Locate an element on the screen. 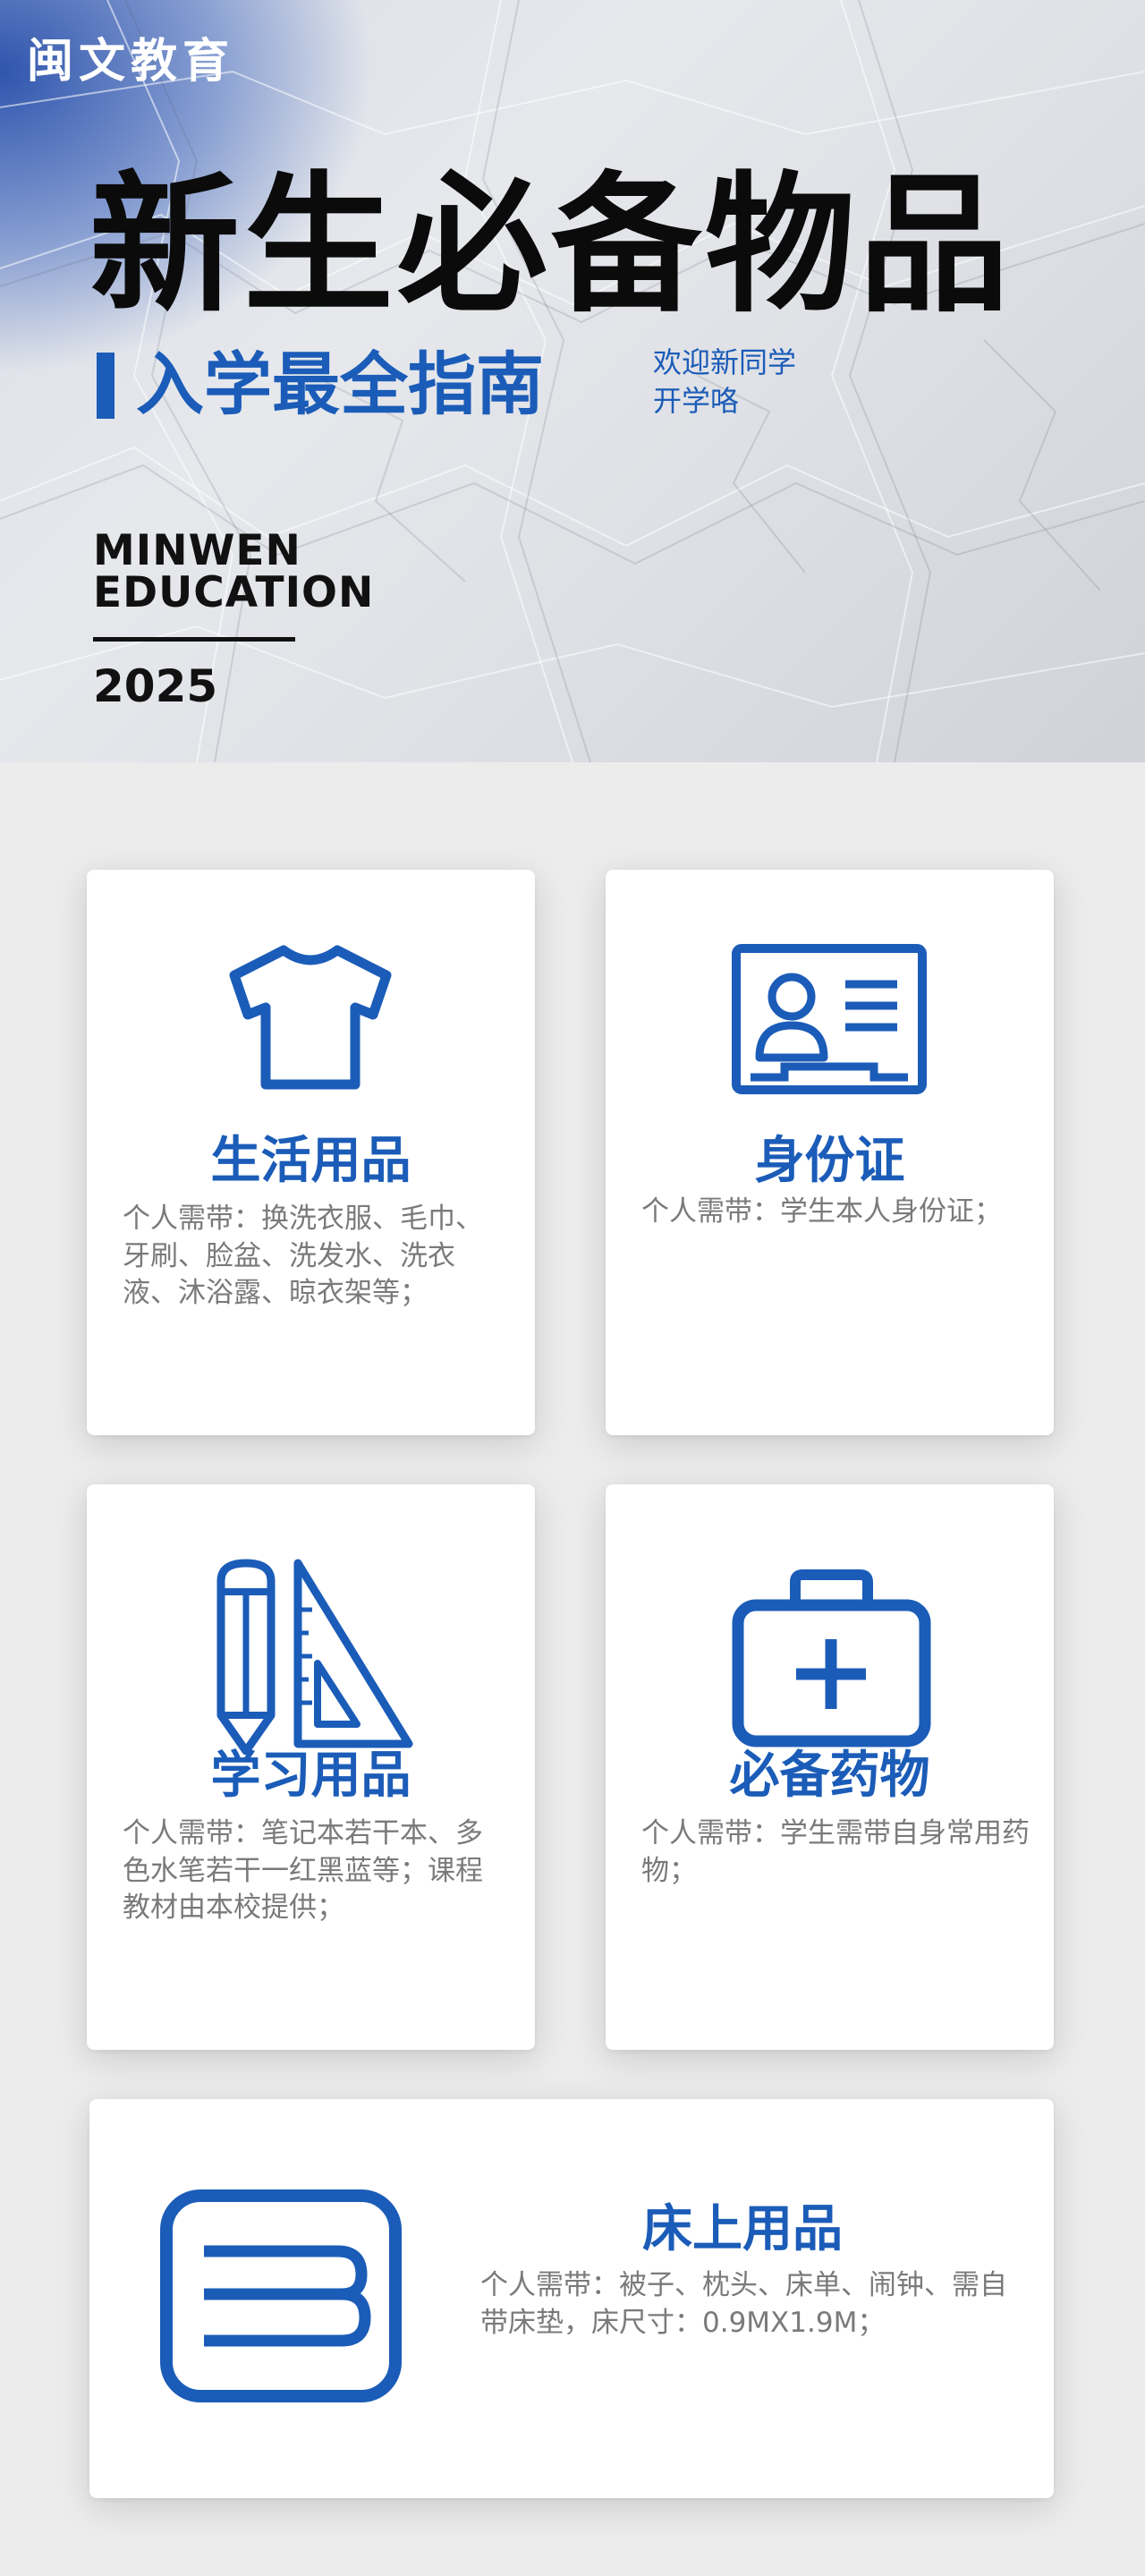  year-label: 2025 is located at coordinates (155, 686).